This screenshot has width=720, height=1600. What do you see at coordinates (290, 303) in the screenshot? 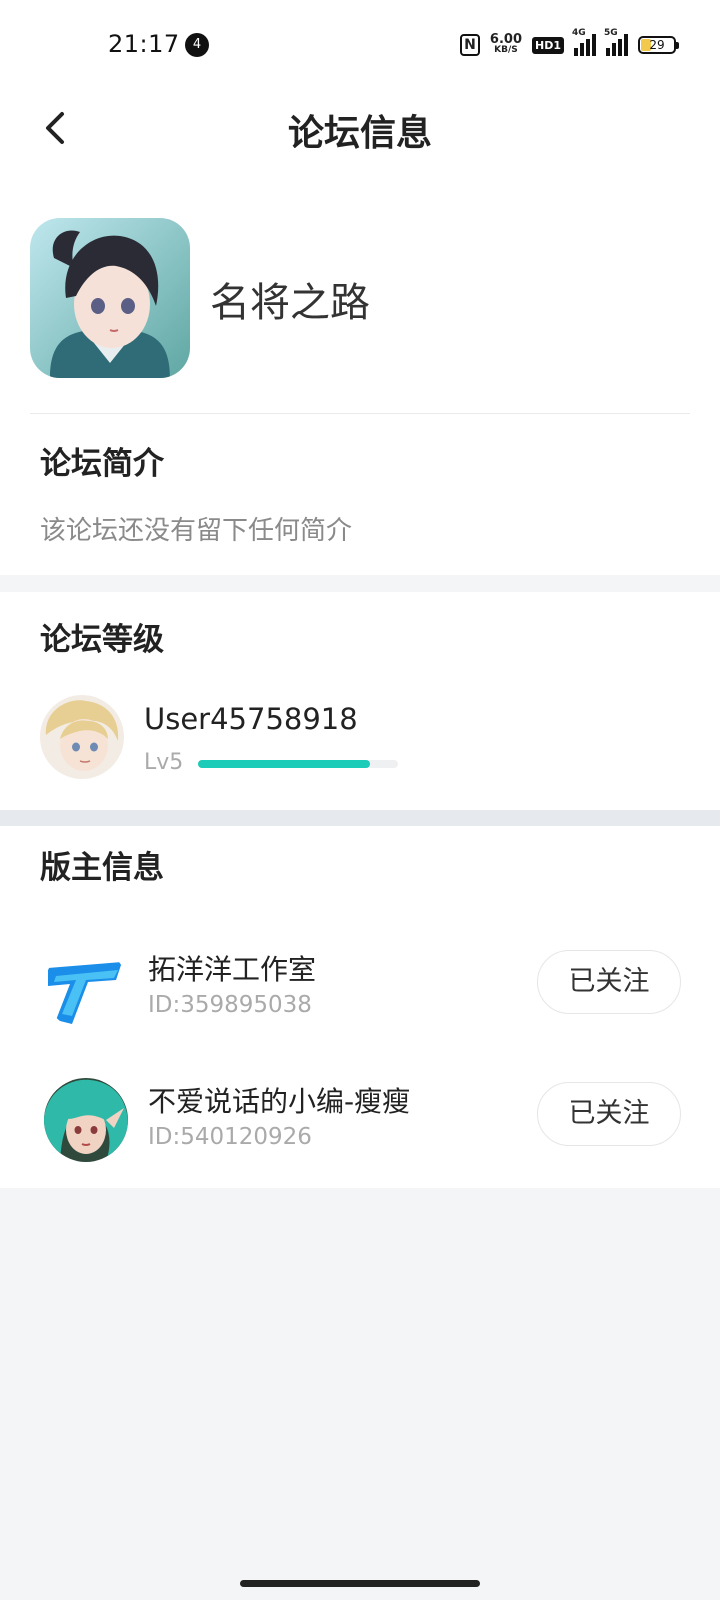
I see `forum-name: 名将之路` at bounding box center [290, 303].